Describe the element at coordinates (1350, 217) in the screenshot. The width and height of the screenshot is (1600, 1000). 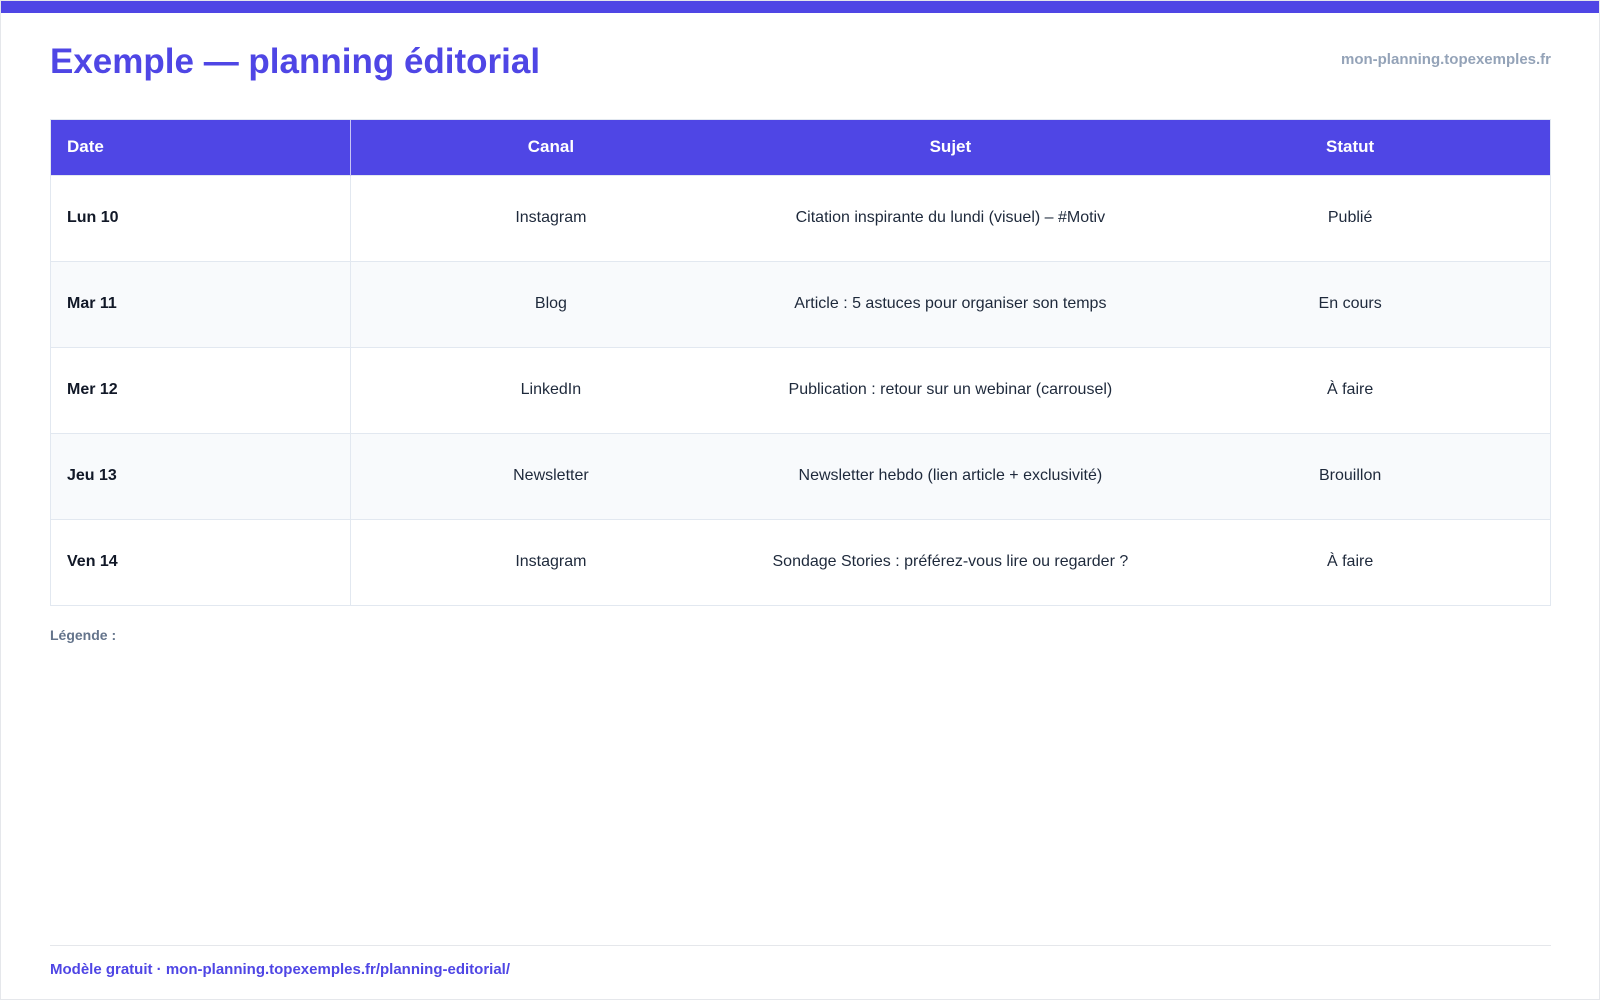
I see `cell-statut: Publié` at that location.